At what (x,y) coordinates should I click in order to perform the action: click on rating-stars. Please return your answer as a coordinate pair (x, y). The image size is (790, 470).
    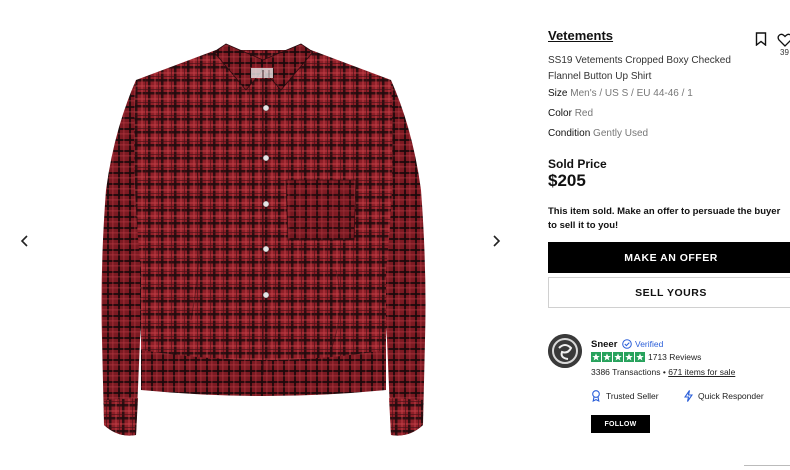
    Looking at the image, I should click on (618, 357).